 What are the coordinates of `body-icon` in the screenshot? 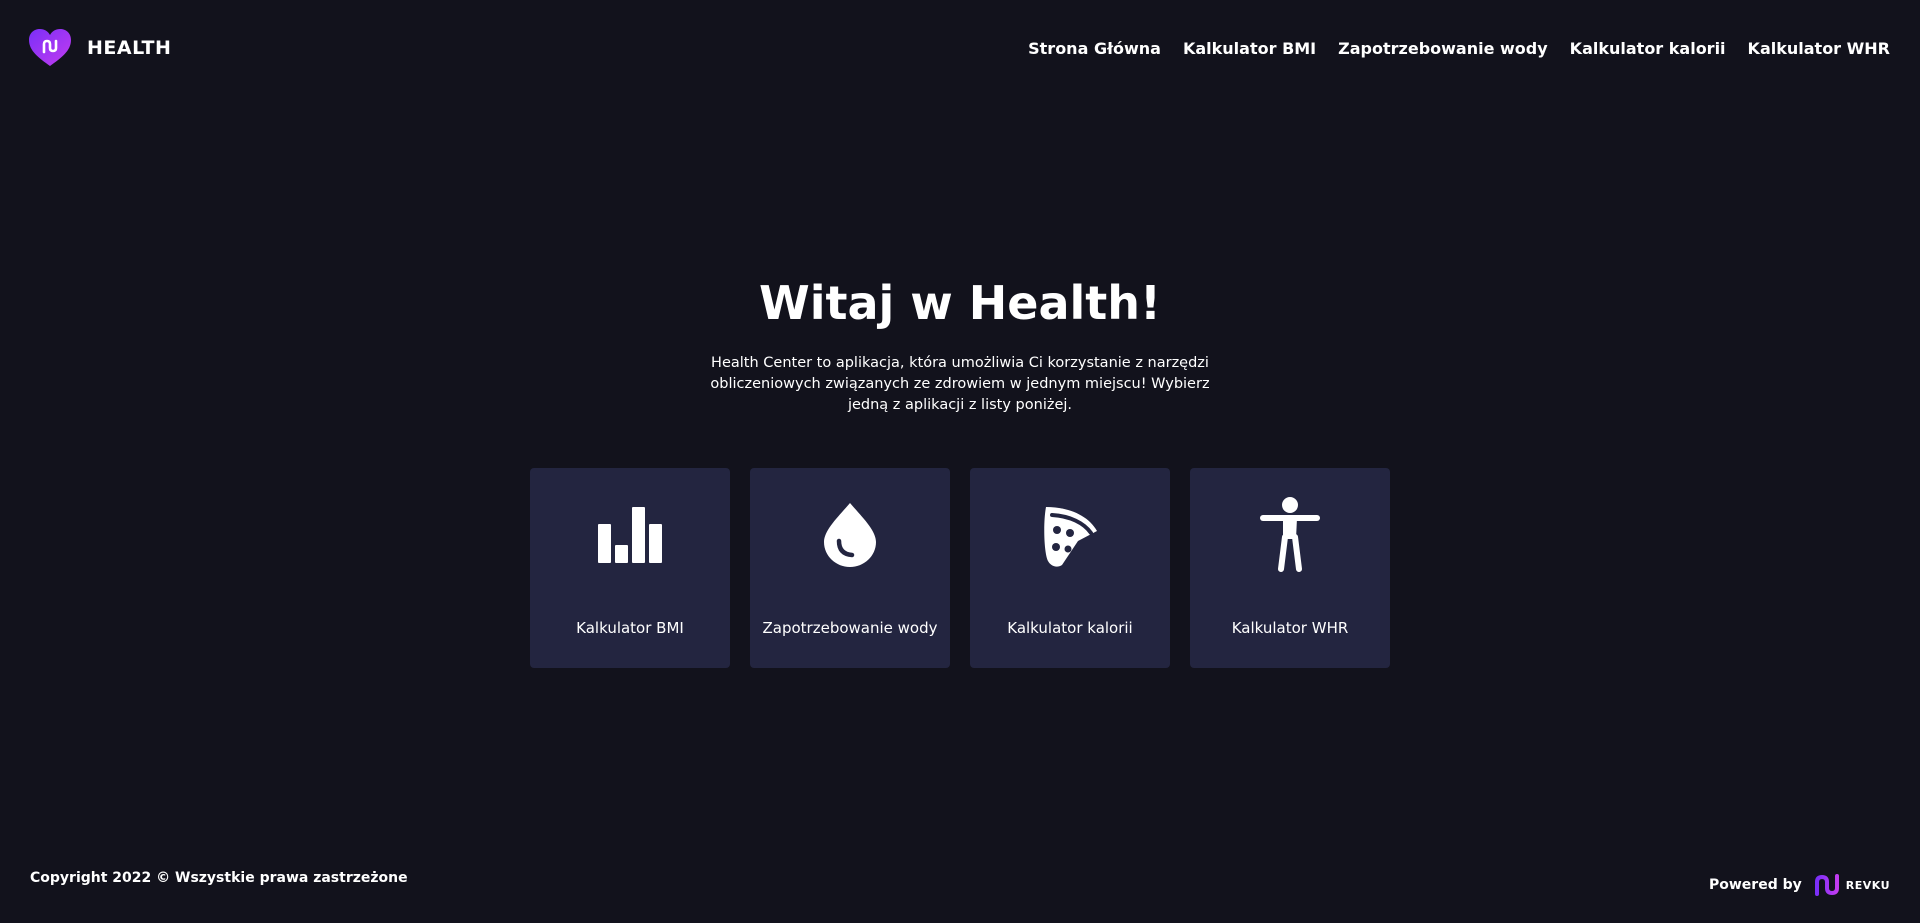 It's located at (1290, 534).